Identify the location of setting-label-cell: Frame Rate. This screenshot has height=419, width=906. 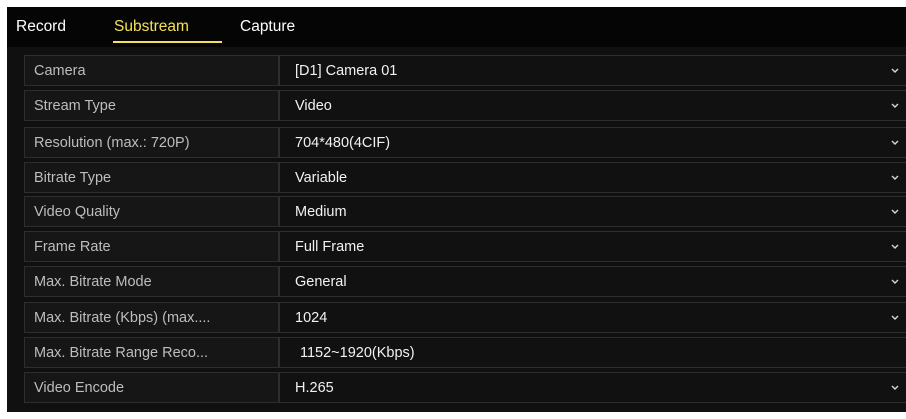
(151, 246).